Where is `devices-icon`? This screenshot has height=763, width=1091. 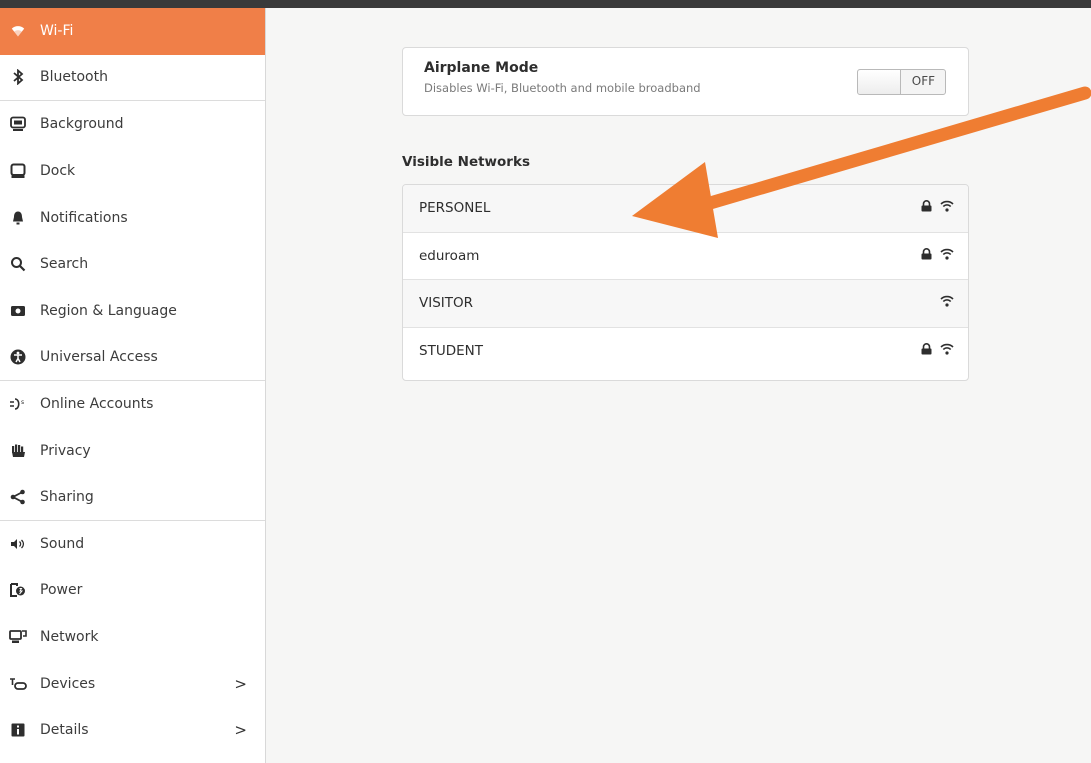
devices-icon is located at coordinates (18, 684).